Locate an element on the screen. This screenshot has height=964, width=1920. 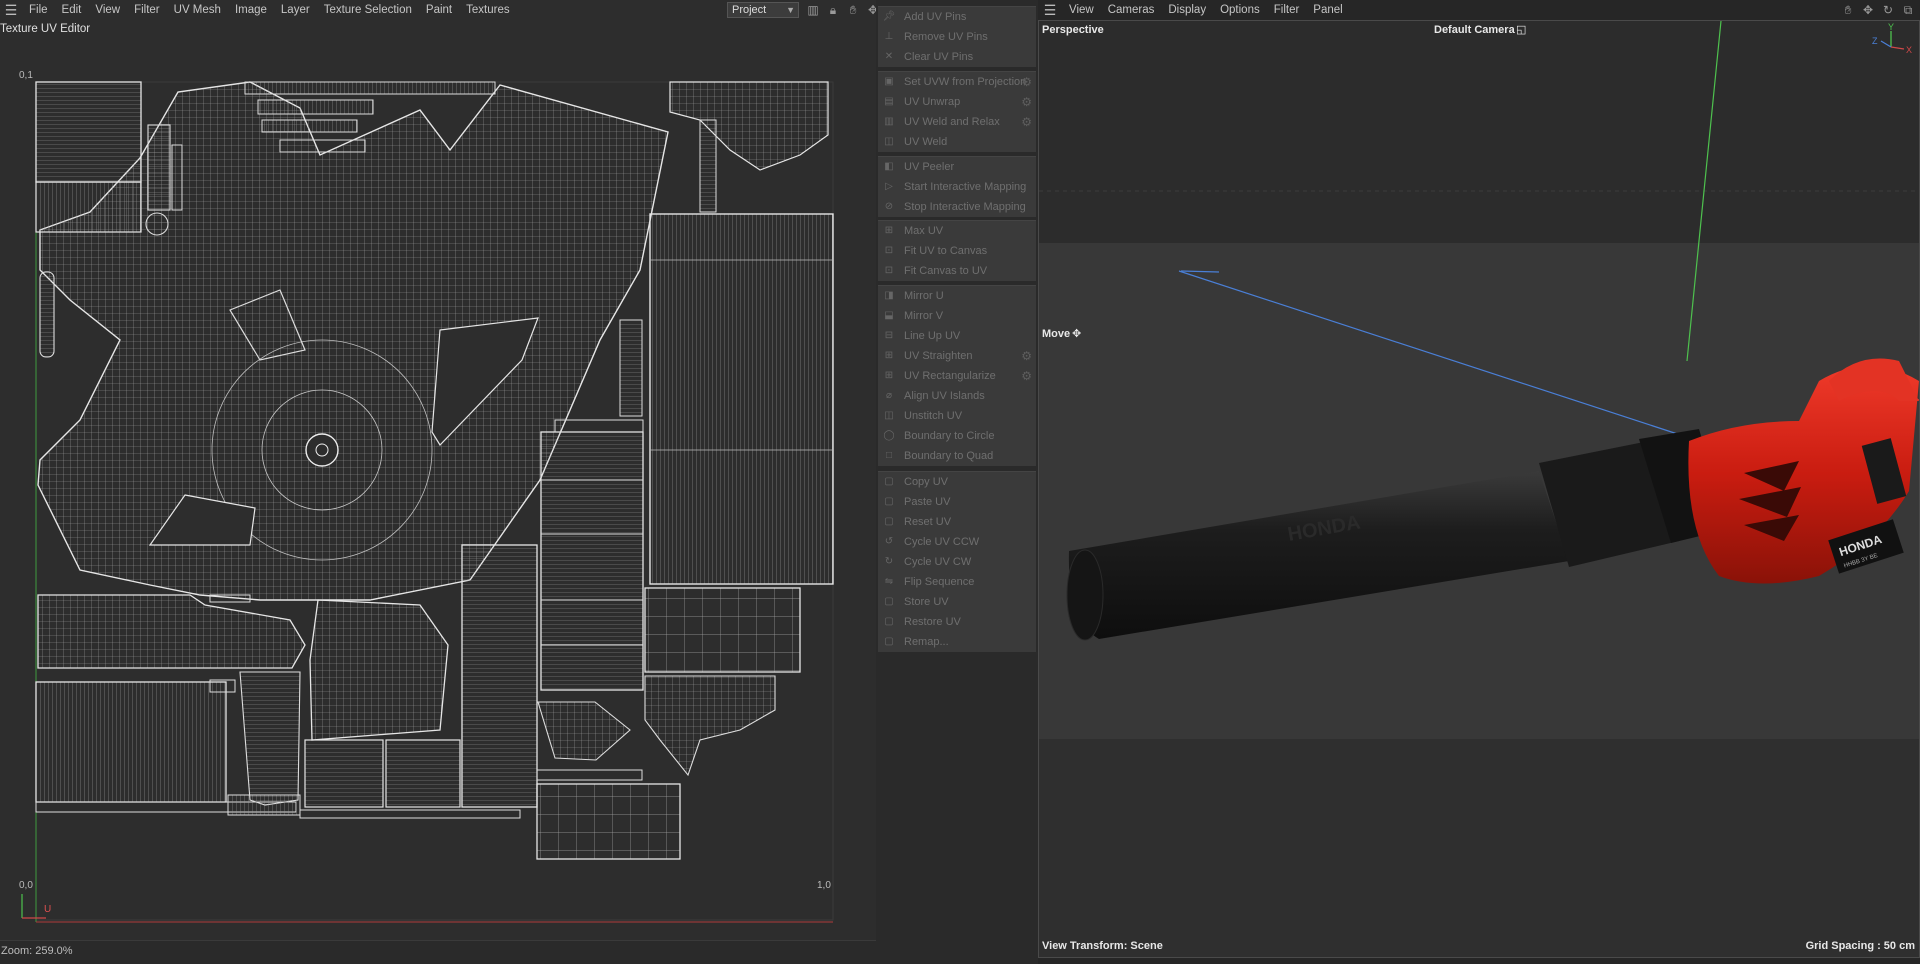
lock-icon: 🔒︎ is located at coordinates (833, 10).